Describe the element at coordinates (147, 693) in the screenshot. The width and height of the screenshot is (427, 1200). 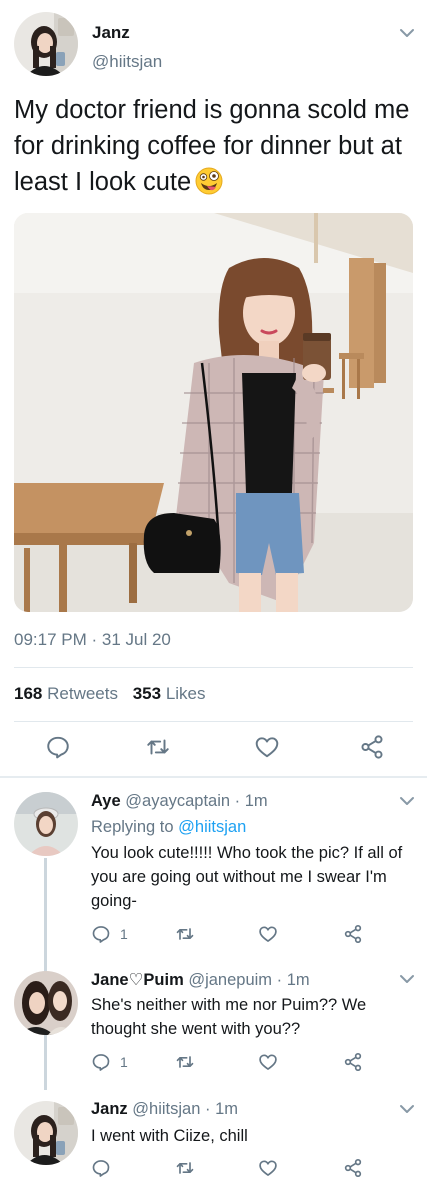
I see `likes-count: 353` at that location.